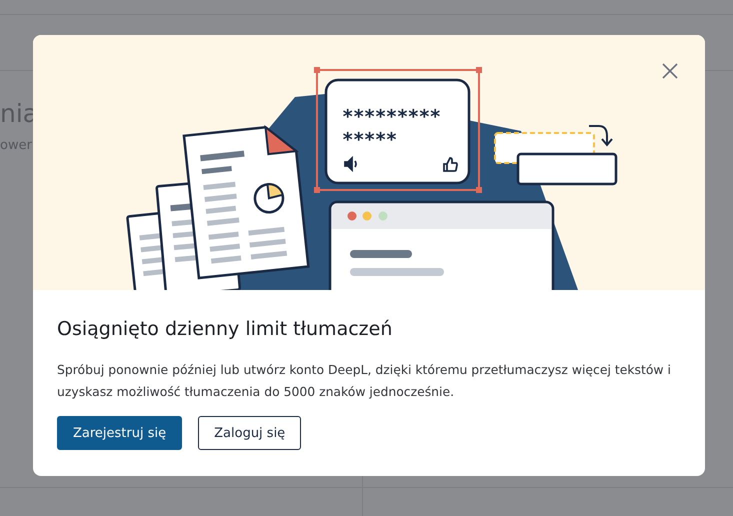 The image size is (733, 516). I want to click on close-icon, so click(670, 71).